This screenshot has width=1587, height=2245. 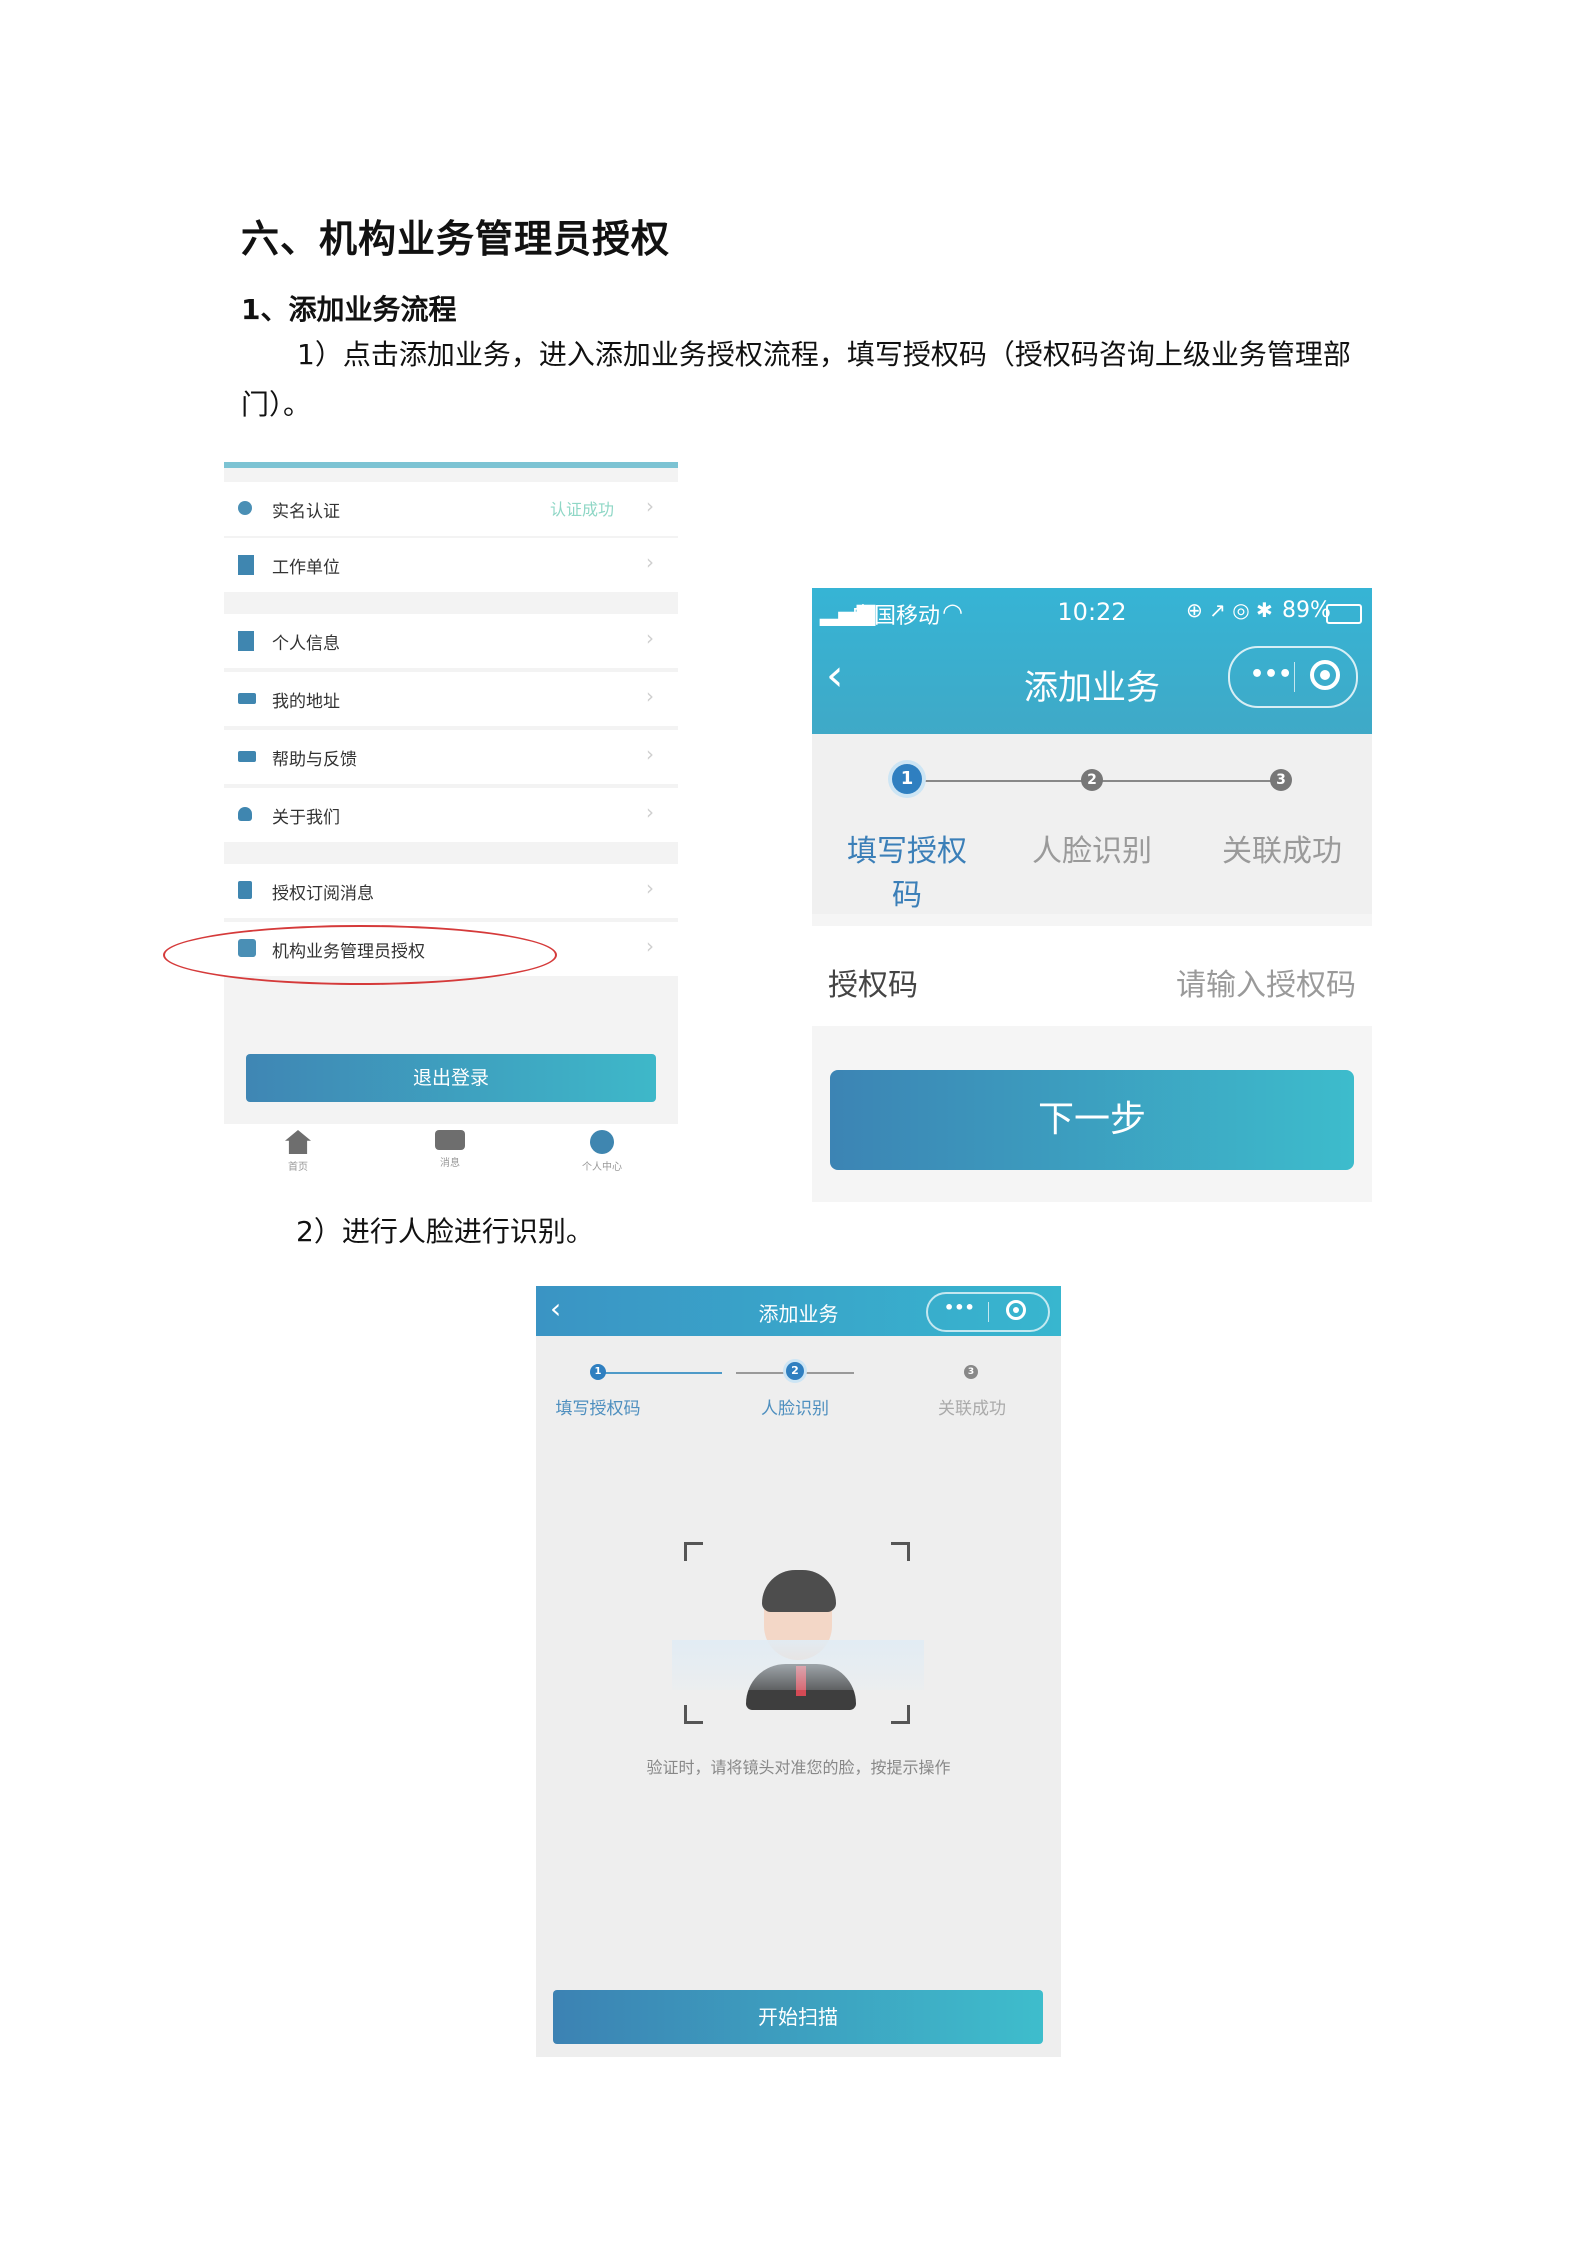 I want to click on start-scan-button: 开始扫描, so click(x=798, y=2017).